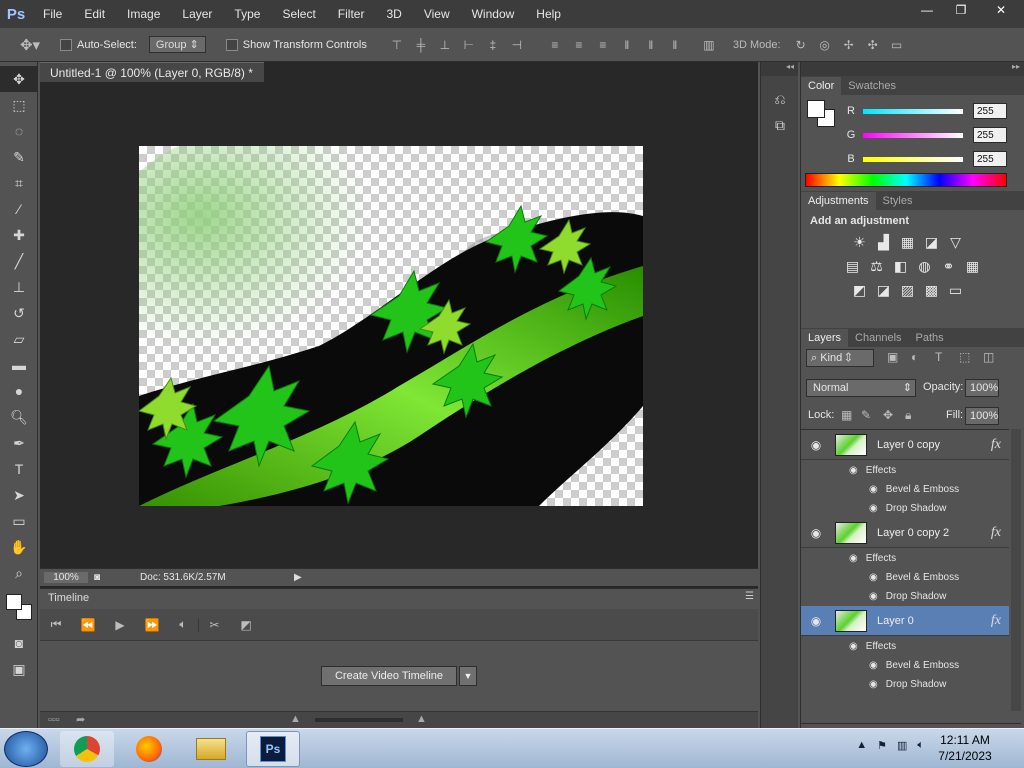 The height and width of the screenshot is (768, 1024). Describe the element at coordinates (19, 547) in the screenshot. I see `hand-icon: ✋` at that location.